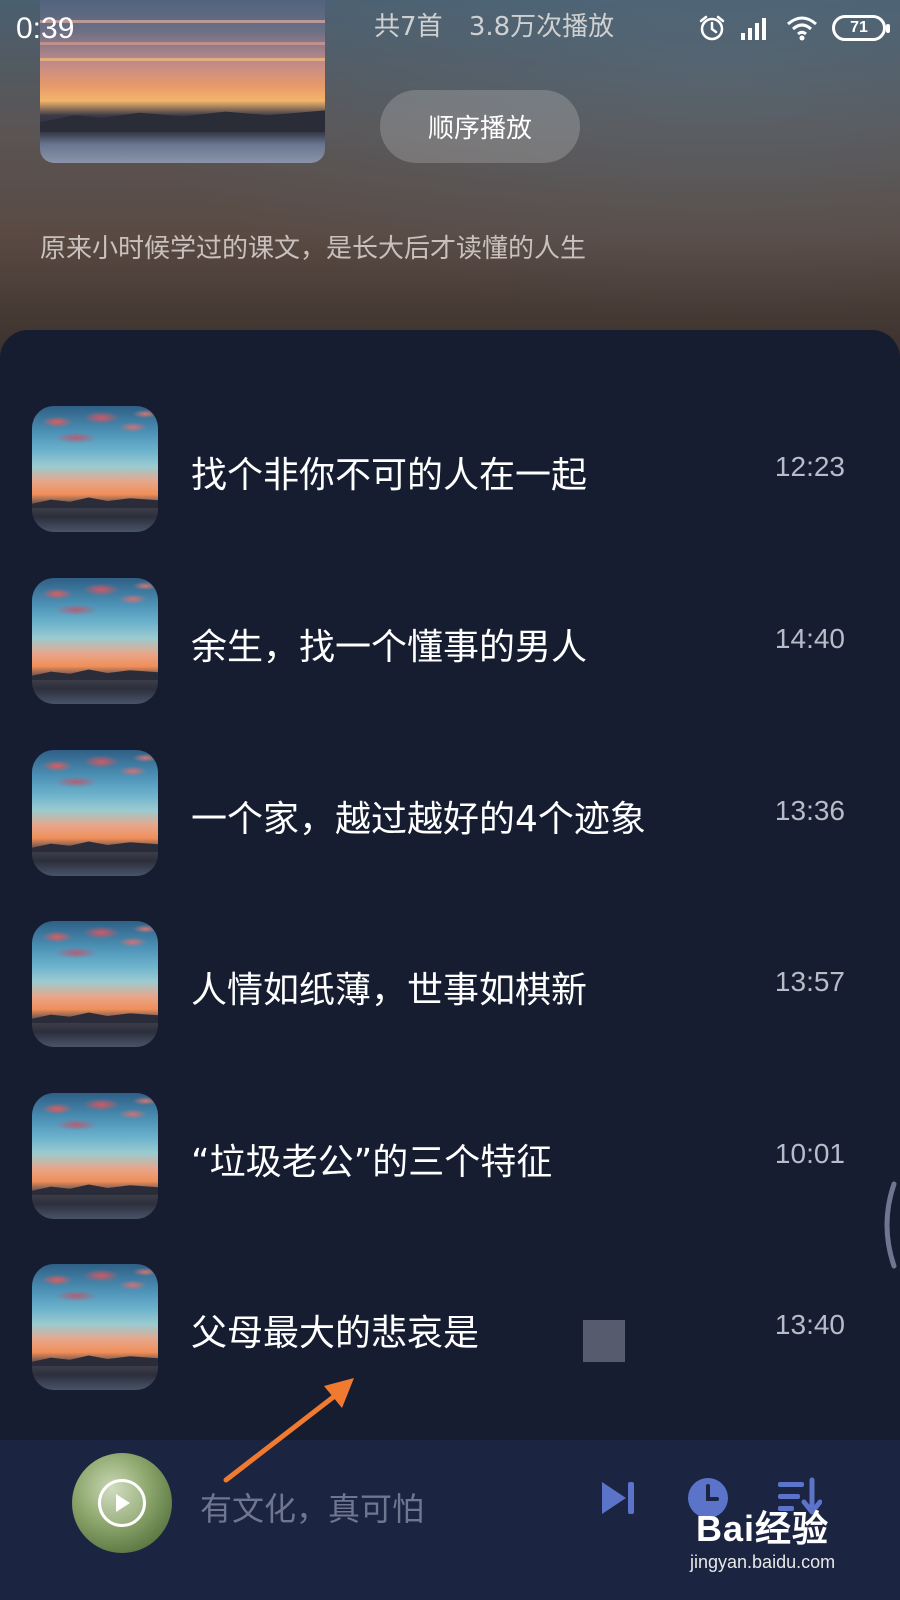 The height and width of the screenshot is (1600, 900). I want to click on track-row: 找个非你不可的人在一起 12:23, so click(450, 471).